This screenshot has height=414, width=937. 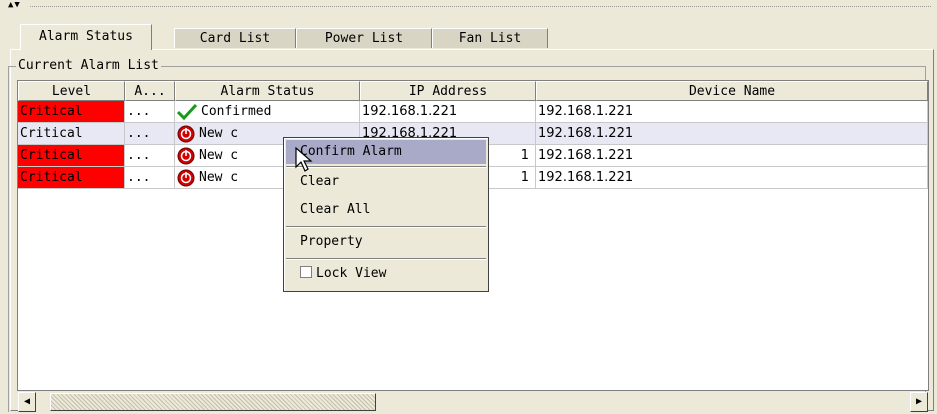 I want to click on menu-item-clear-all: Clear All, so click(x=386, y=210).